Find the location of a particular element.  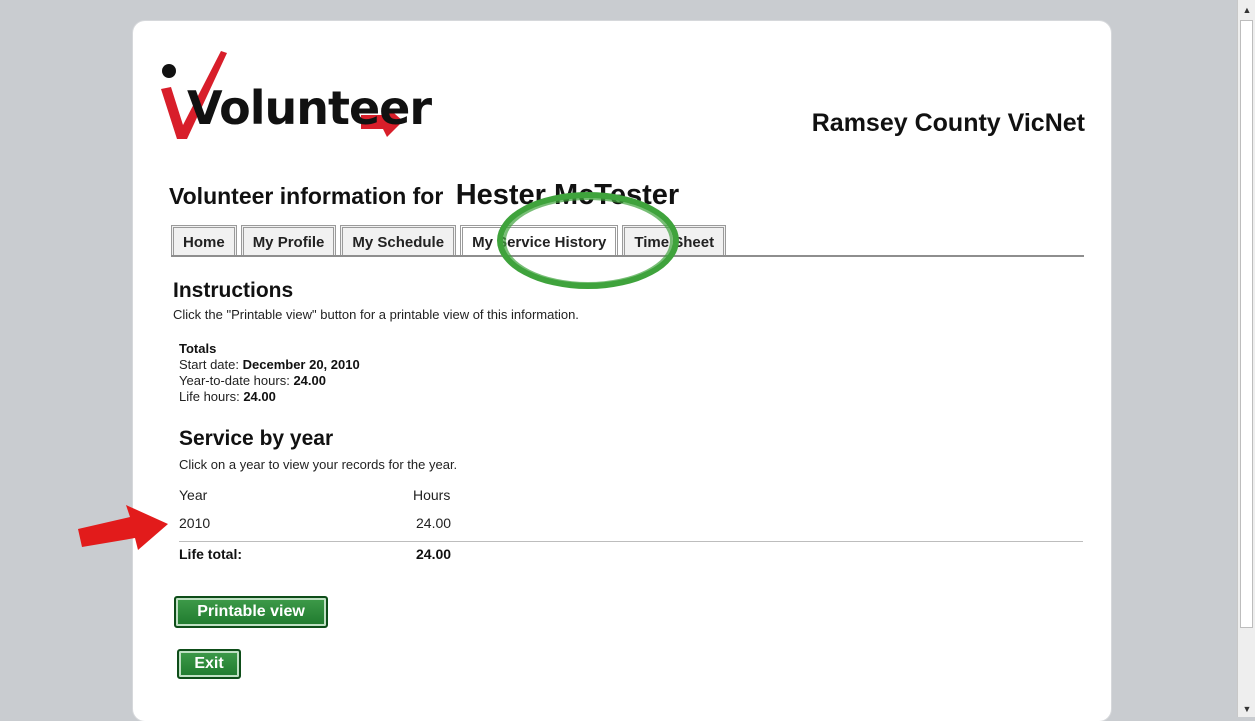

column-header-hours: Hours is located at coordinates (432, 495).